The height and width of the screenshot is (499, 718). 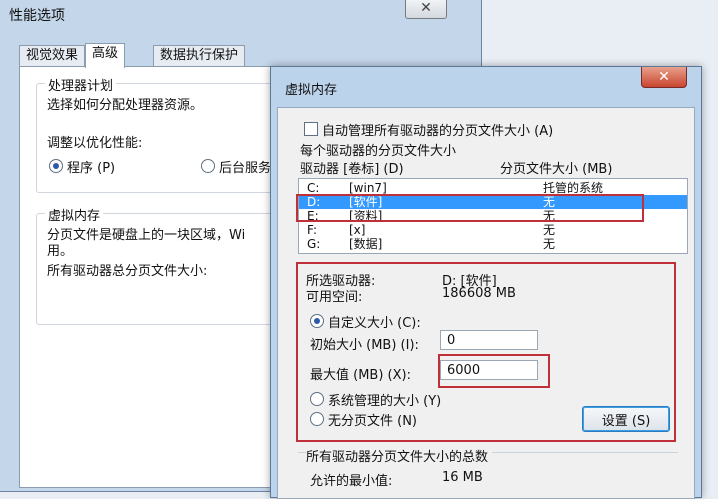 I want to click on tab-advanced: 高级, so click(x=105, y=55).